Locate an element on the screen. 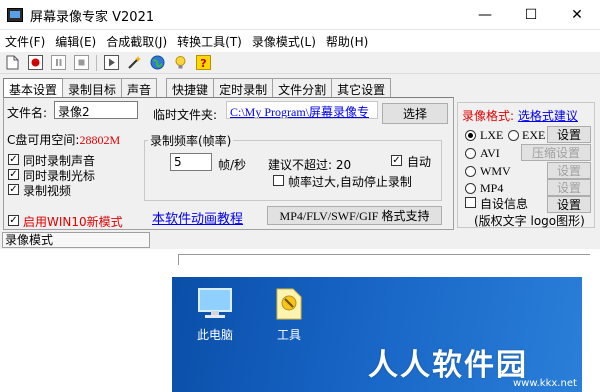 This screenshot has width=600, height=392. settings-tabs: 基本设置 录制目标 声音 快捷键 定时录制 文件分割 其它设置 is located at coordinates (197, 88).